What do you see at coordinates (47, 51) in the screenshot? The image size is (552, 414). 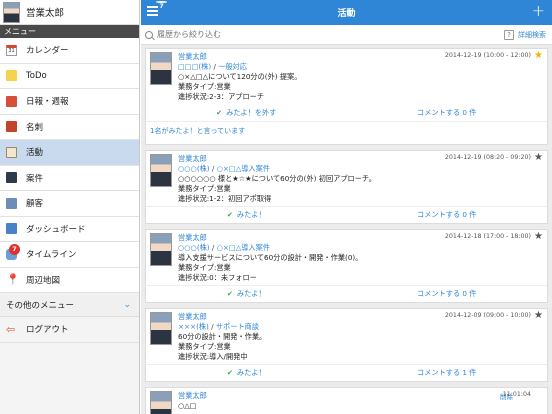 I see `sidebar-item-label: カレンダー` at bounding box center [47, 51].